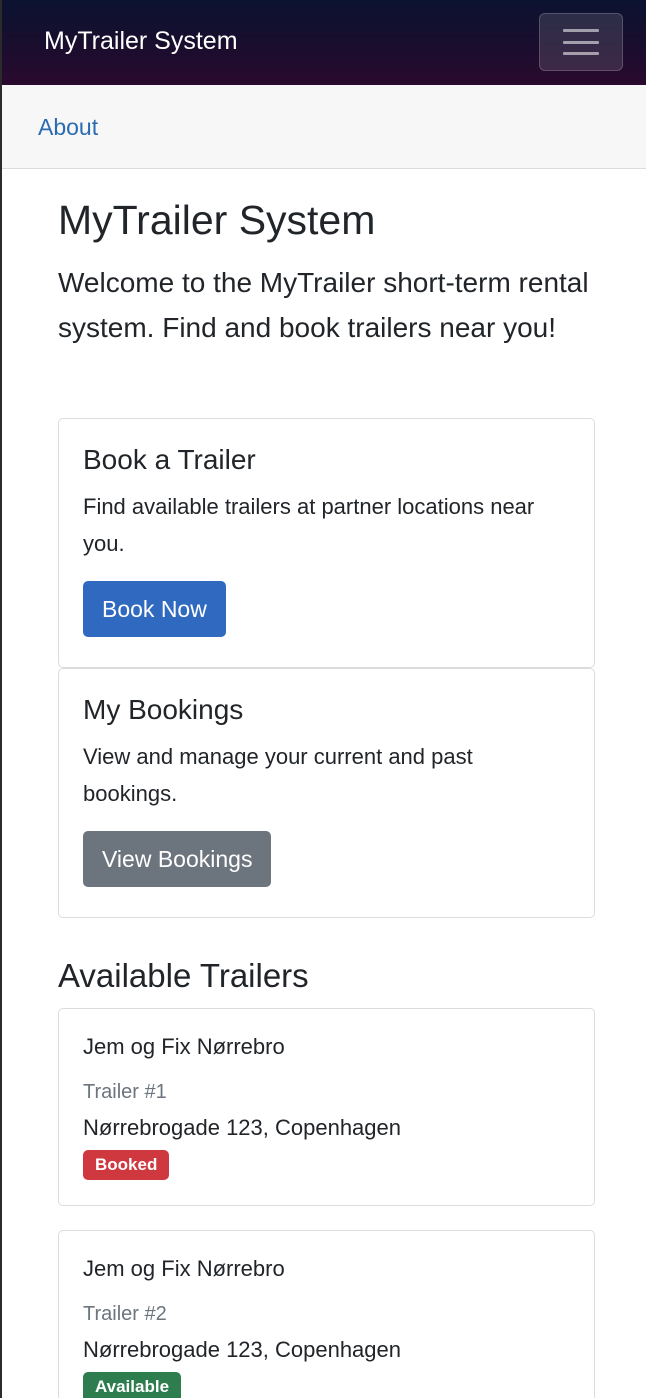  What do you see at coordinates (324, 127) in the screenshot?
I see `sub-navbar: About` at bounding box center [324, 127].